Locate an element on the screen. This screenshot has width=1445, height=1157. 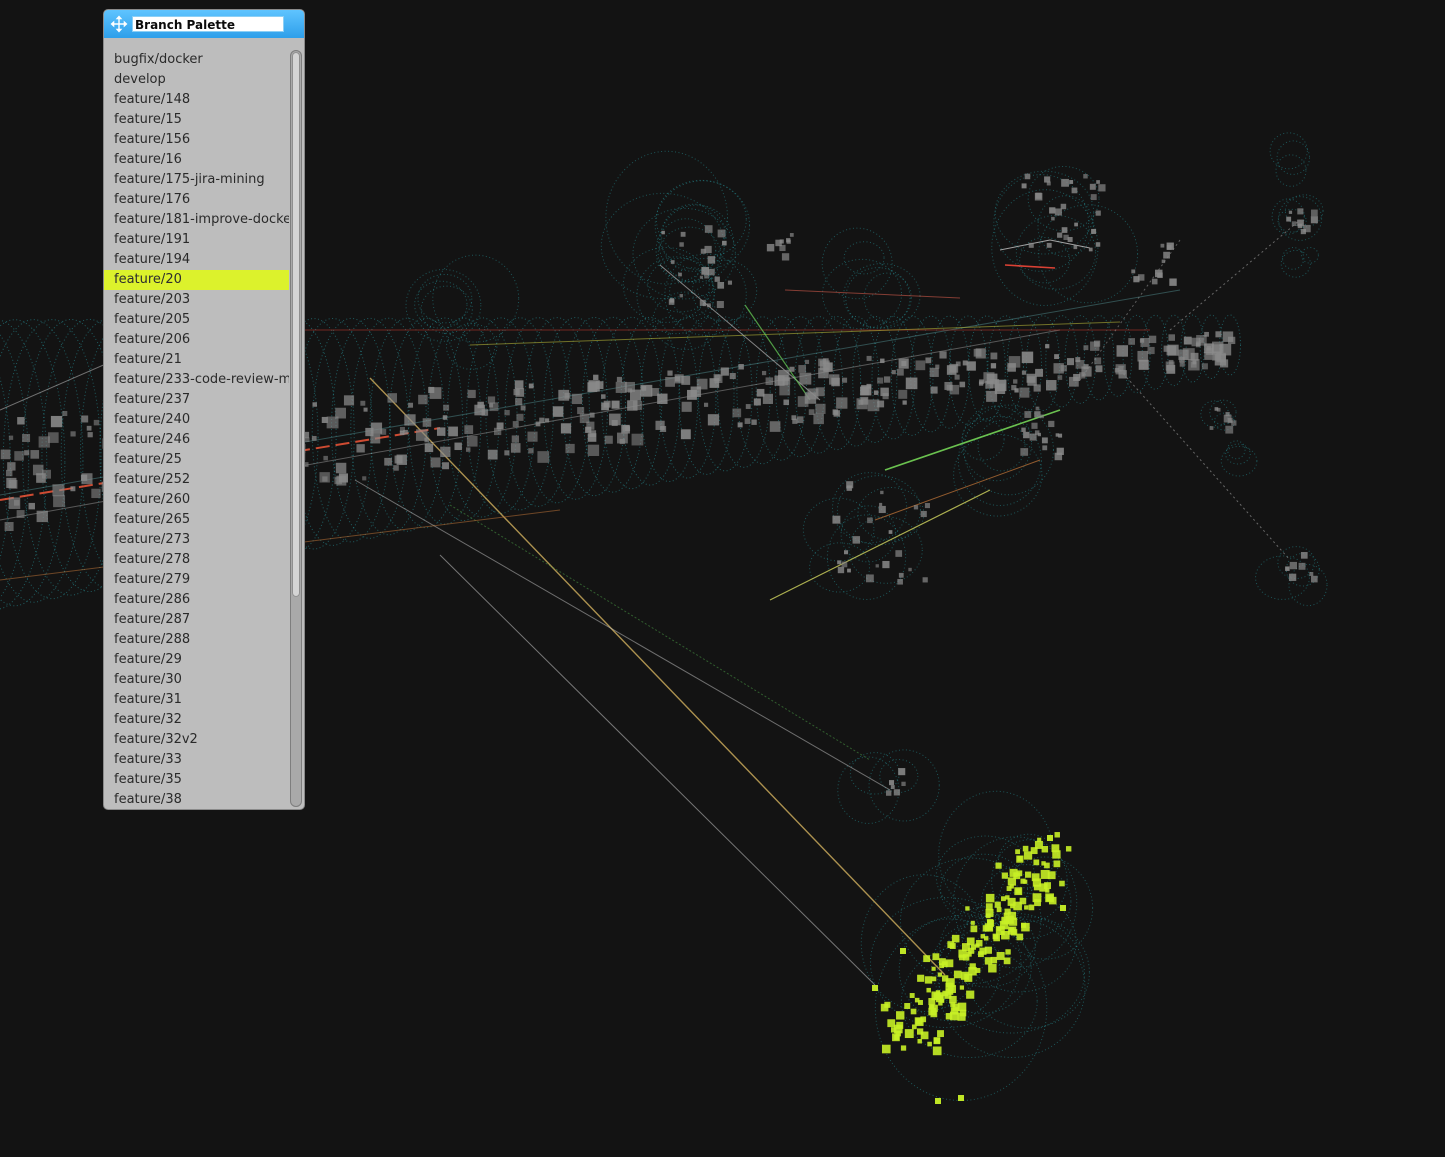
branch-list-item: feature/30 is located at coordinates (196, 680).